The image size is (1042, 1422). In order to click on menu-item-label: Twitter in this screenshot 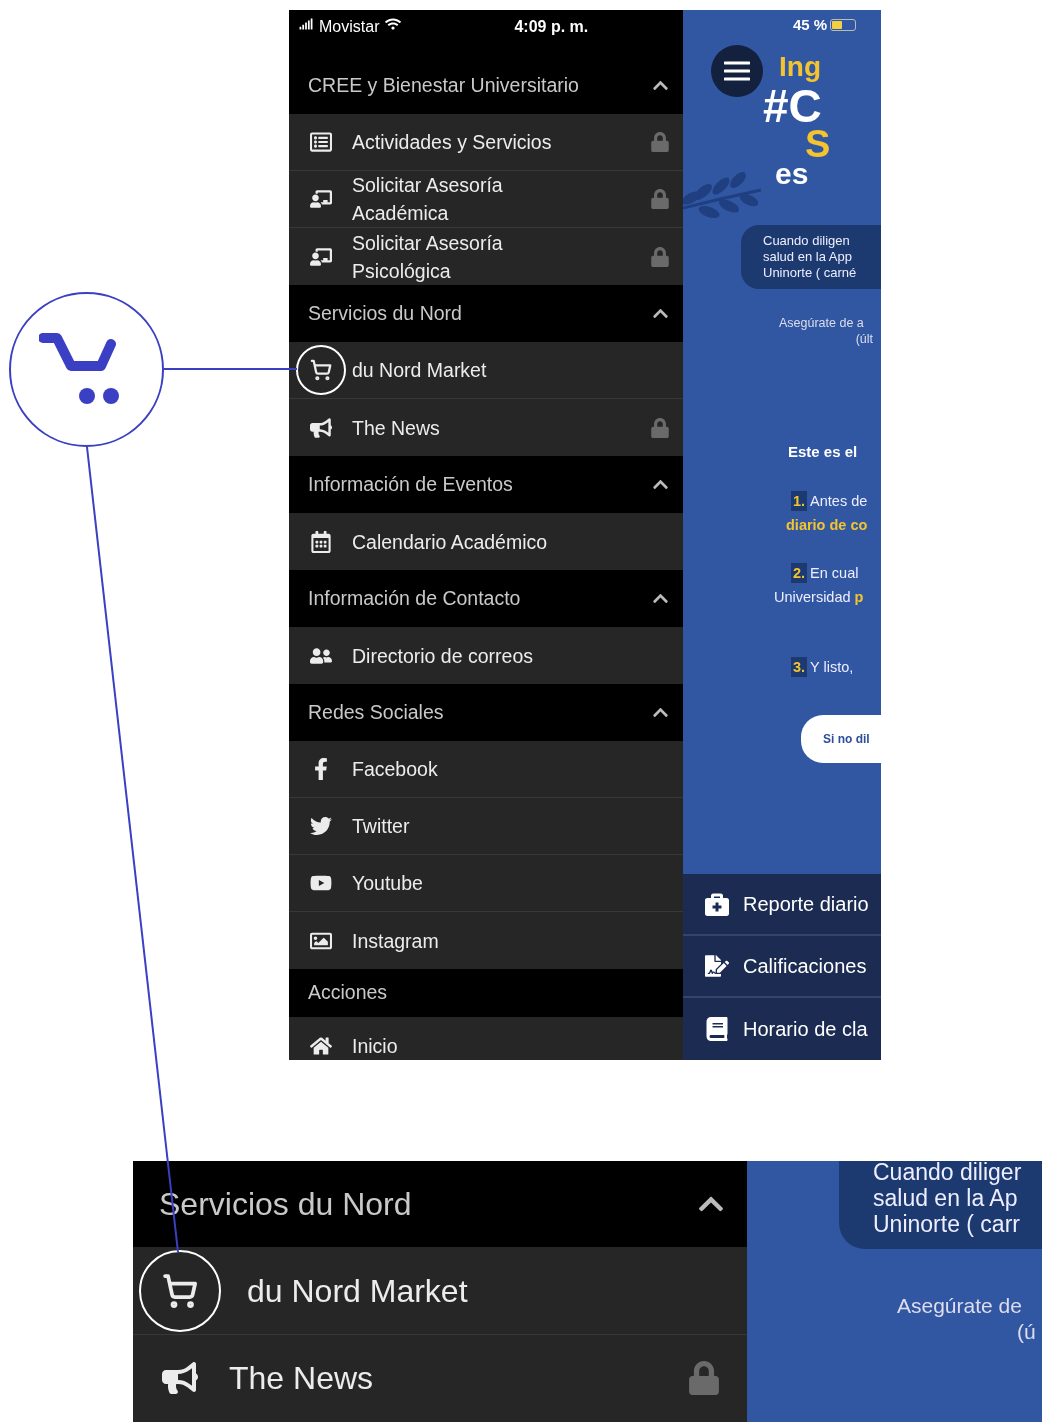, I will do `click(381, 826)`.